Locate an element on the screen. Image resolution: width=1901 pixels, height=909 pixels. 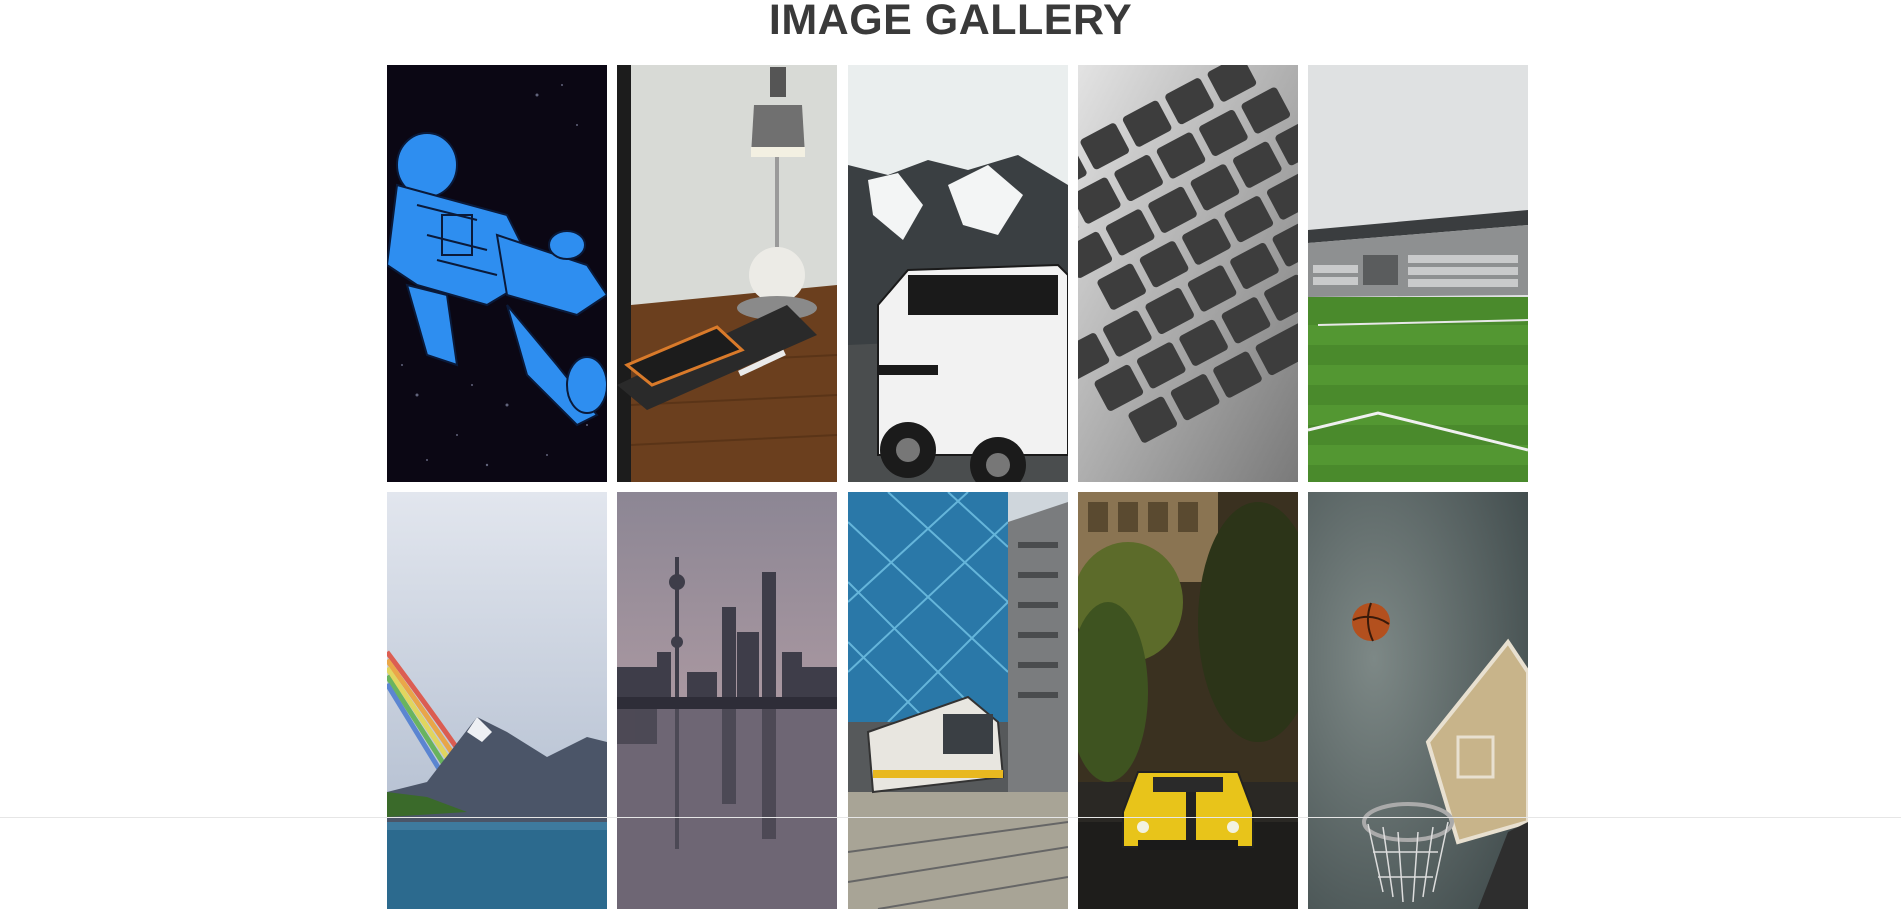
gallery-image-jeep is located at coordinates (957, 273).